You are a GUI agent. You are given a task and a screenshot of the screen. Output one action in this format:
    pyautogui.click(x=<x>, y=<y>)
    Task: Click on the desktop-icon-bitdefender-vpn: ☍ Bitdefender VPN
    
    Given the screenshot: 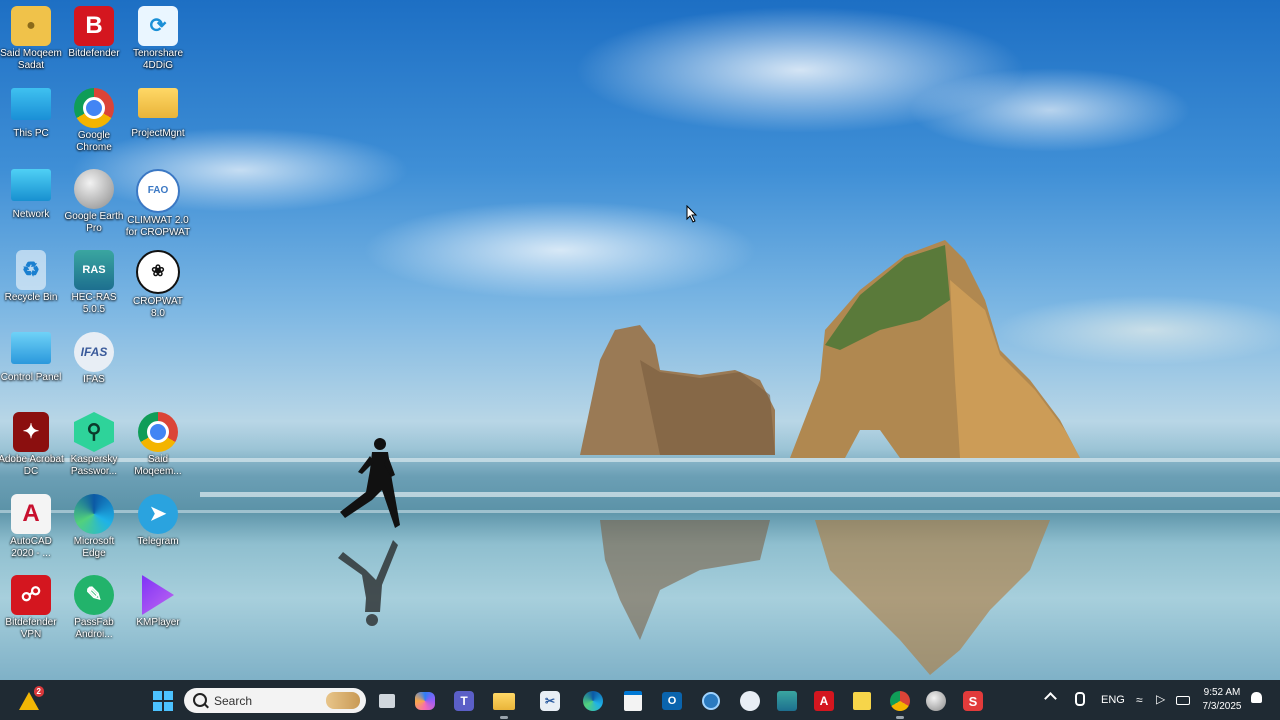 What is the action you would take?
    pyautogui.click(x=32, y=608)
    